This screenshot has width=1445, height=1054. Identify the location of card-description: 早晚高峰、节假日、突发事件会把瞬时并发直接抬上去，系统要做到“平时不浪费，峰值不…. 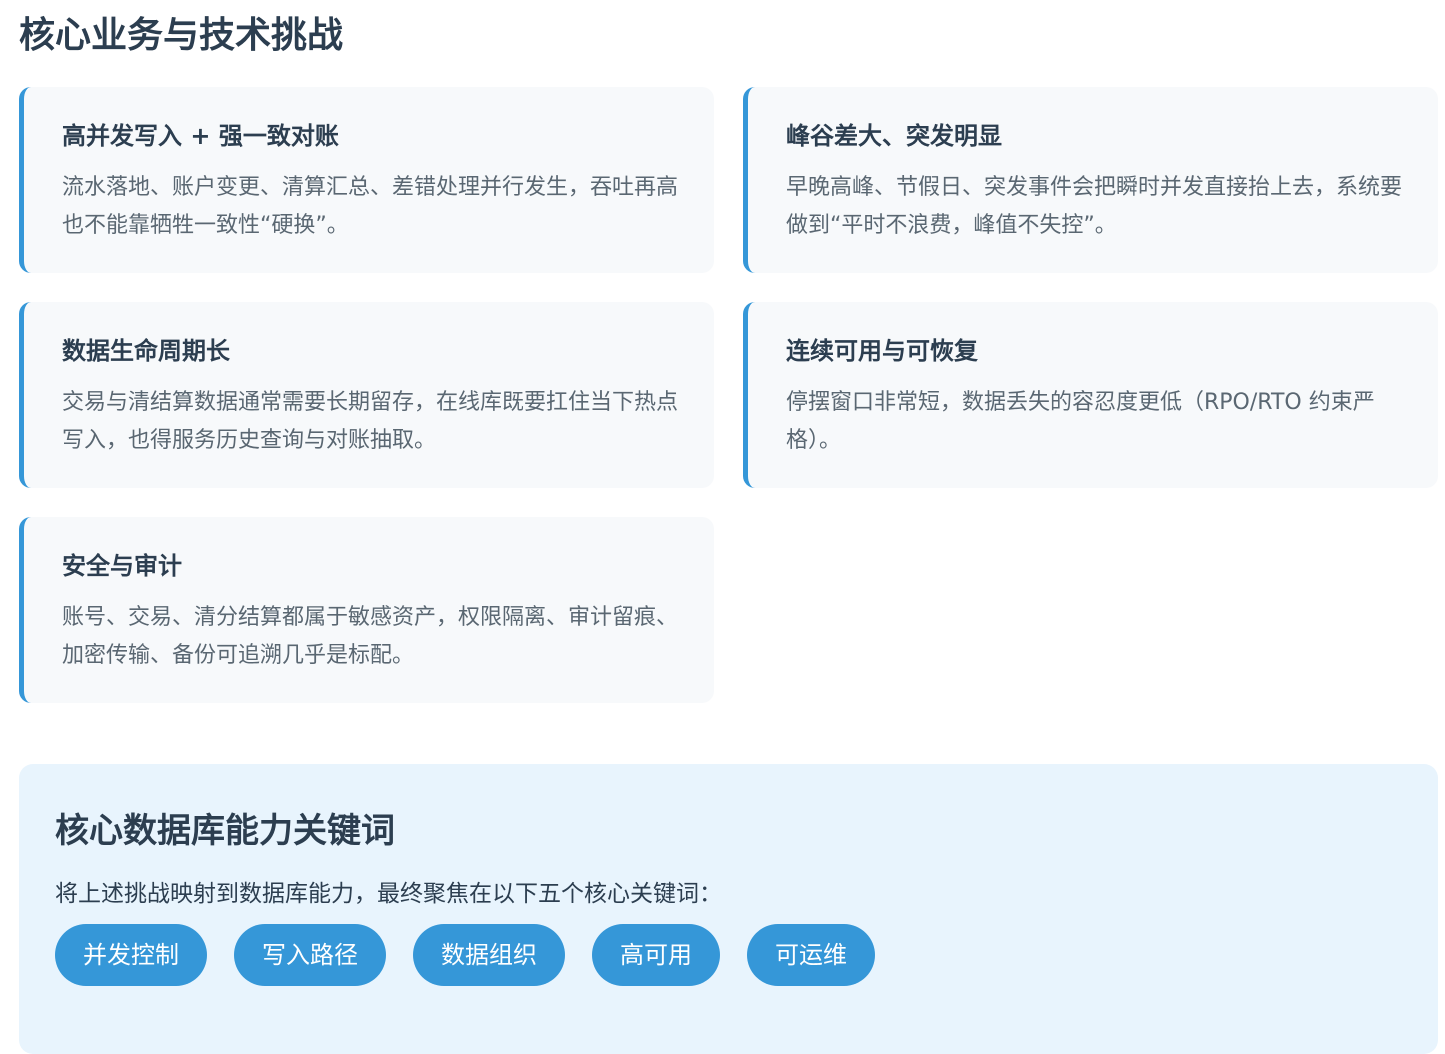
(1094, 206).